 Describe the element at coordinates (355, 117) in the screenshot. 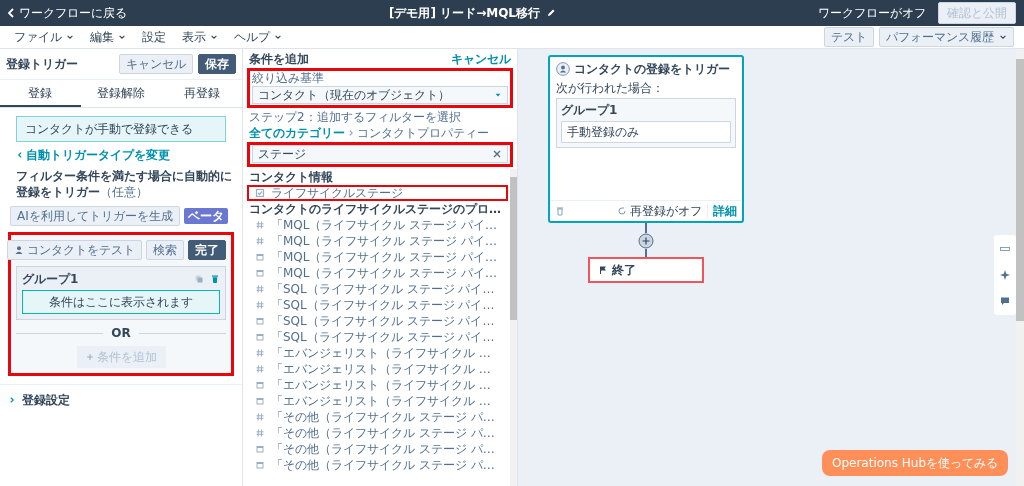

I see `step-text: ステップ2：追加するフィルターを選択` at that location.